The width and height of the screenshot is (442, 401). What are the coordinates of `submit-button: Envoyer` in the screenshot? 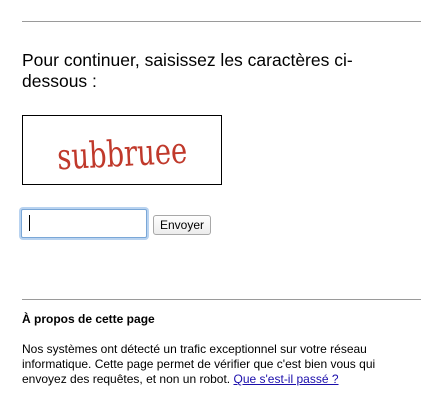 It's located at (182, 225).